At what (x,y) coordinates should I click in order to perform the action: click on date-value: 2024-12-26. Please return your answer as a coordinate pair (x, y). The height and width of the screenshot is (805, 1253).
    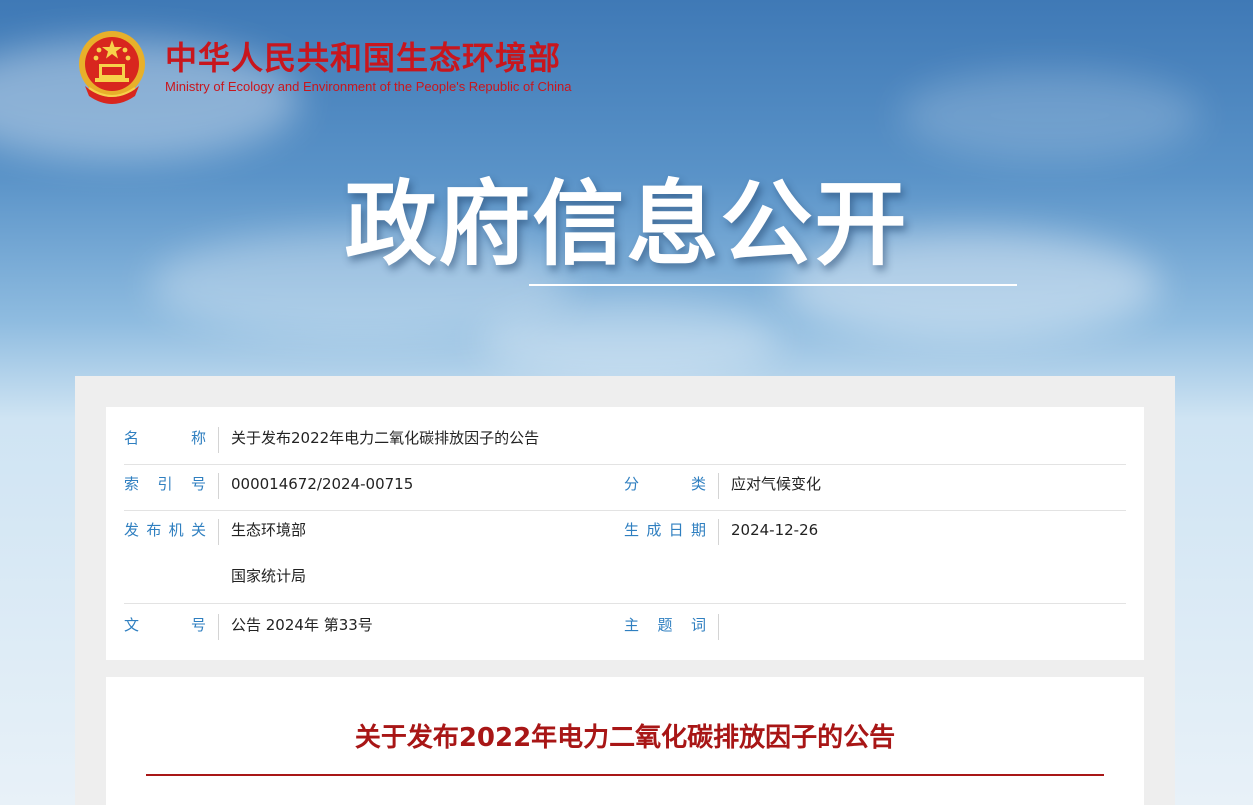
    Looking at the image, I should click on (775, 530).